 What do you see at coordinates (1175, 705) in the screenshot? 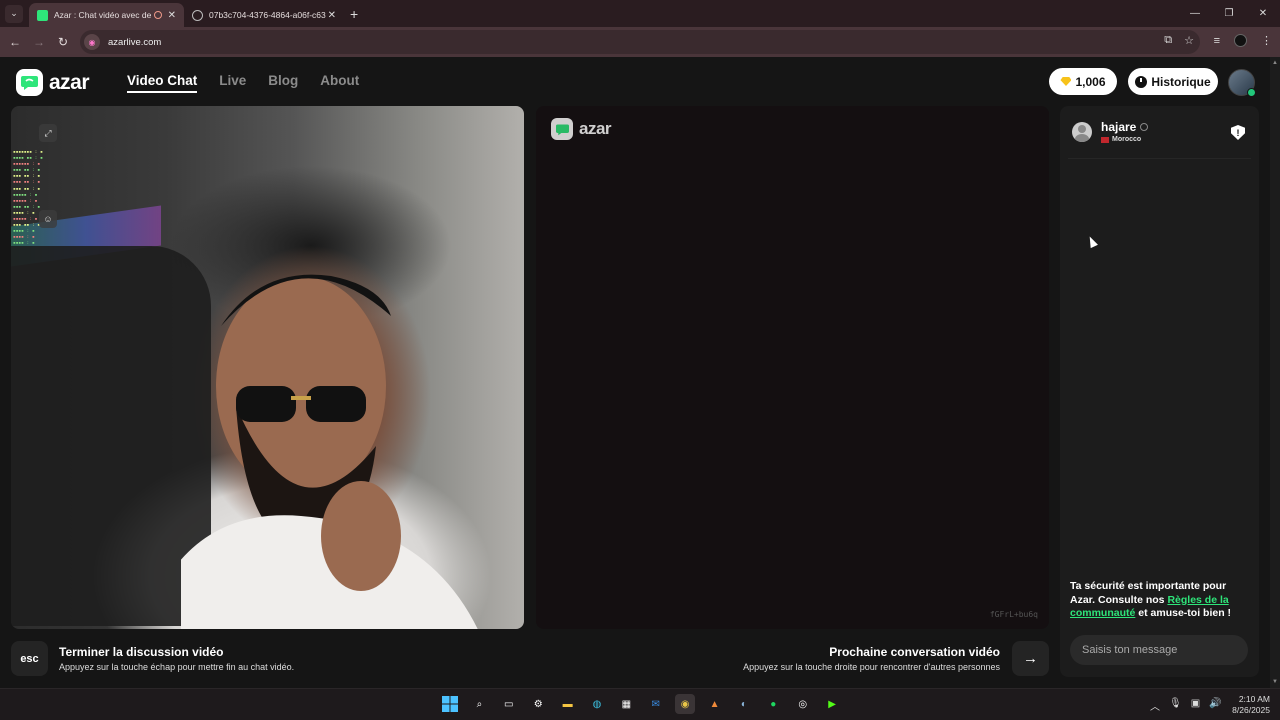
I see `microphone-icon: 🎙` at bounding box center [1175, 705].